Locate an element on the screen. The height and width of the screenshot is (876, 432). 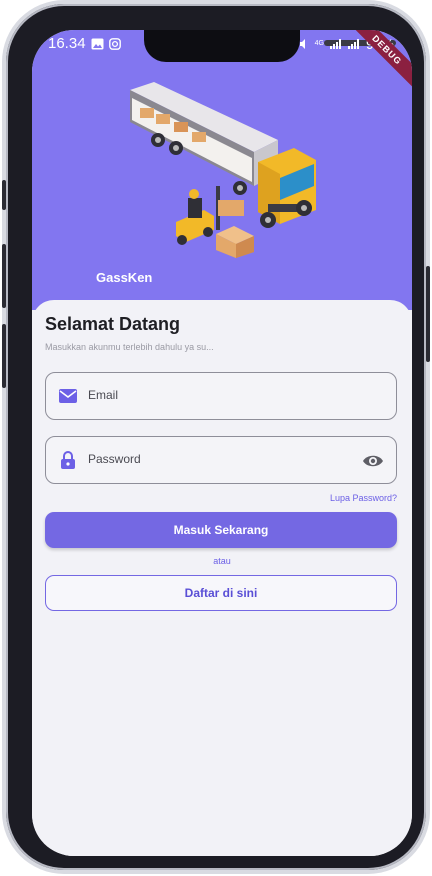
brand-name: GassKen is located at coordinates (124, 277).